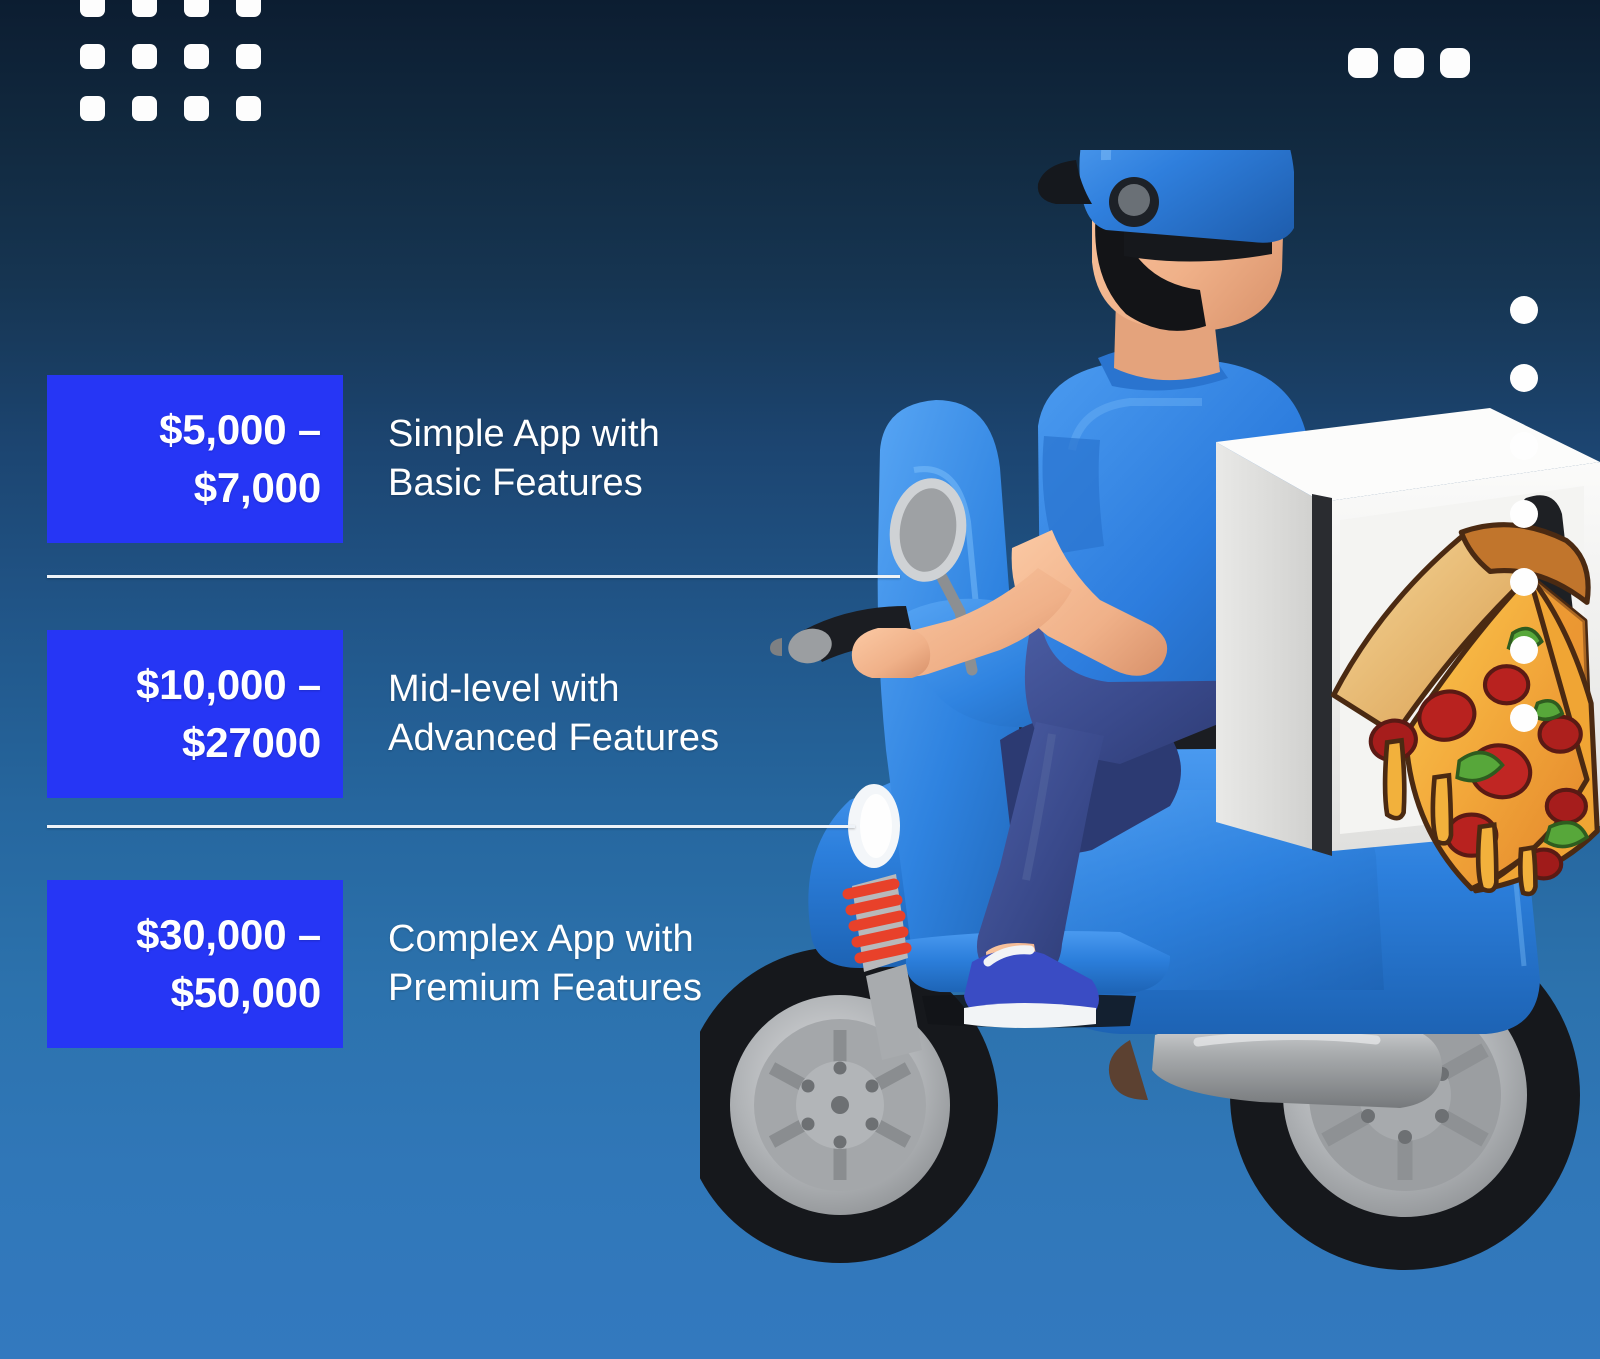  I want to click on tier-description: Simple App with Basic Features, so click(524, 458).